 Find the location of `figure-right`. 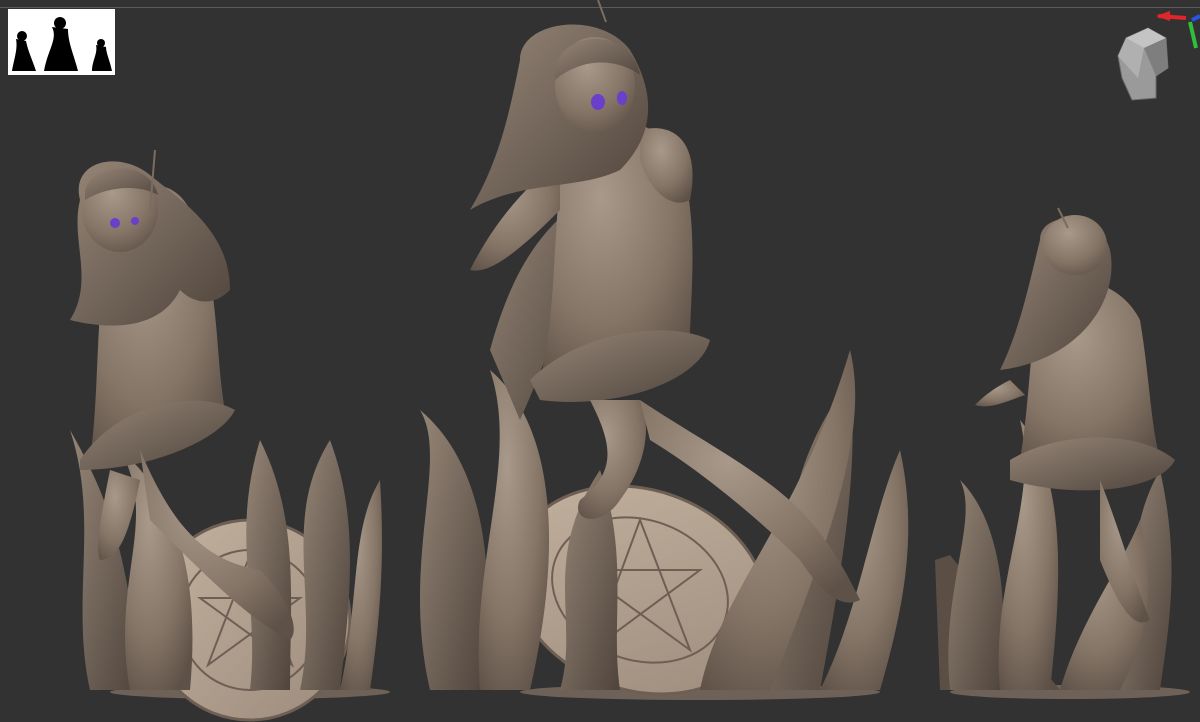

figure-right is located at coordinates (1062, 453).